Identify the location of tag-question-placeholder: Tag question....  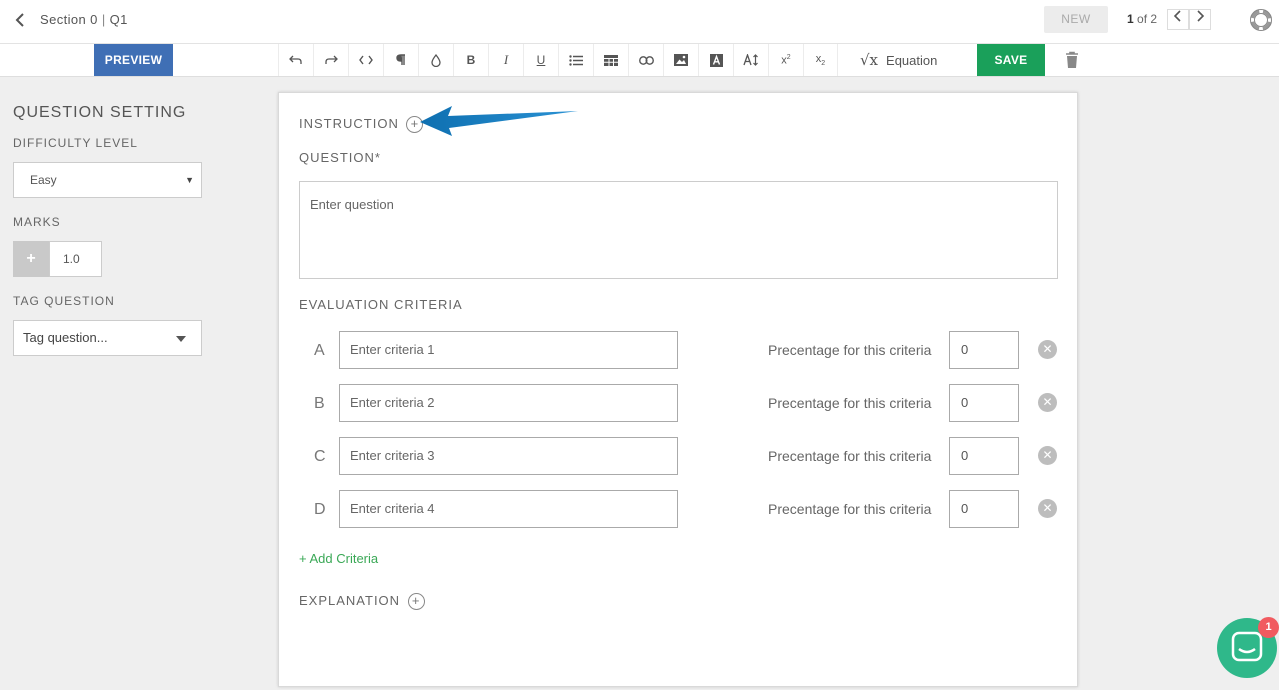
(65, 337).